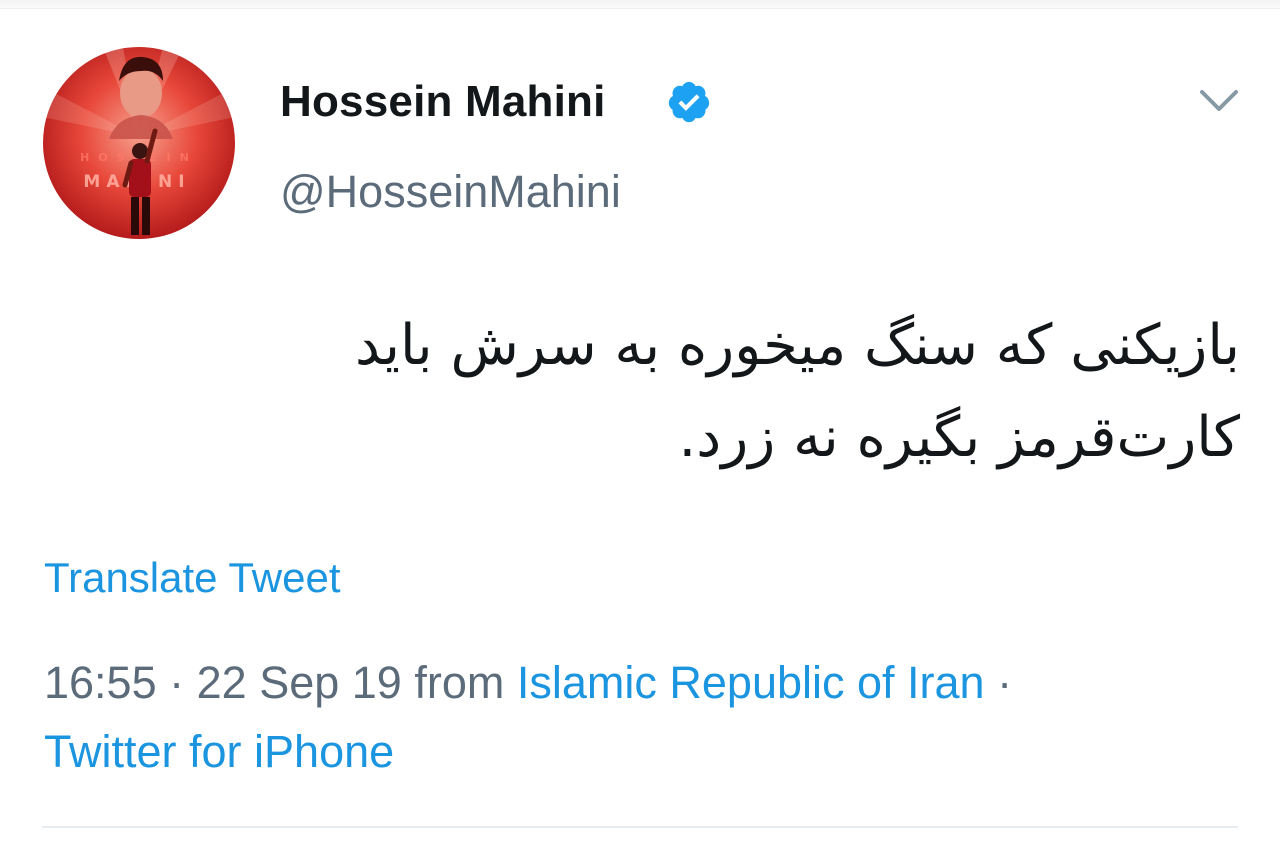 The height and width of the screenshot is (846, 1280). Describe the element at coordinates (1219, 101) in the screenshot. I see `chevron-down-icon` at that location.